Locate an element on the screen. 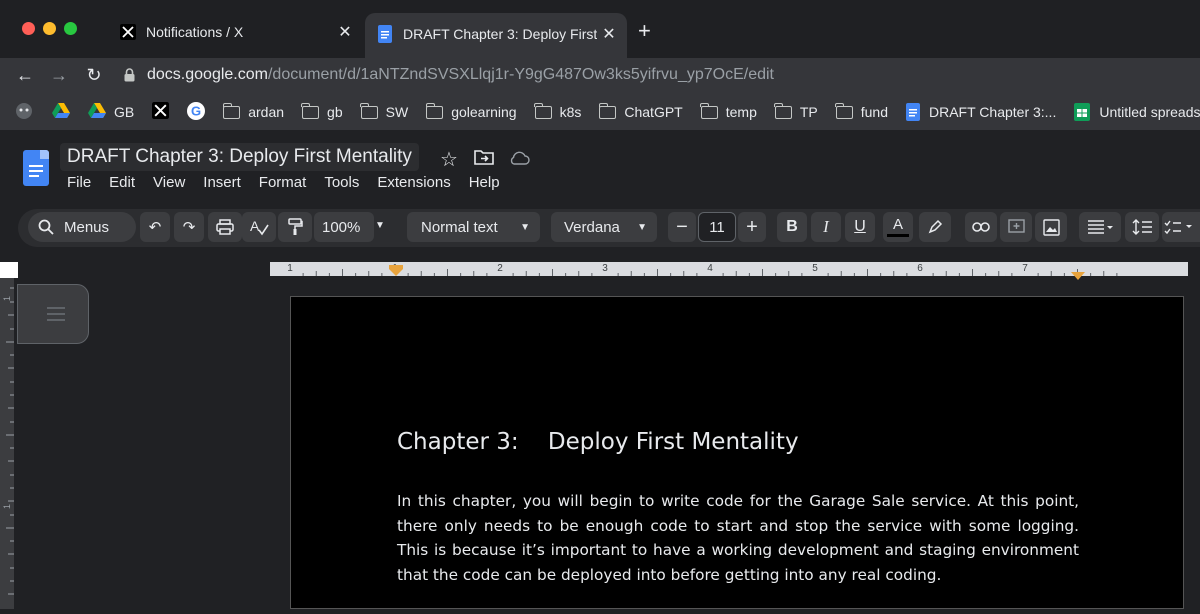 The width and height of the screenshot is (1200, 614). bookmark-folder-chatgpt: ChatGPT is located at coordinates (640, 111).